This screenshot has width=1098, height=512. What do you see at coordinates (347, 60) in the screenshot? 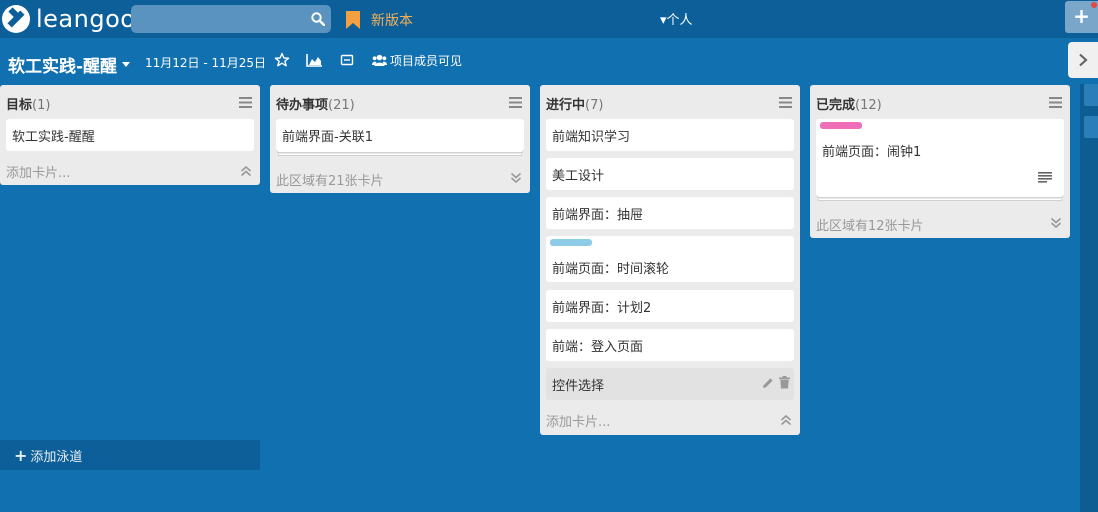
I see `collapse-icon` at bounding box center [347, 60].